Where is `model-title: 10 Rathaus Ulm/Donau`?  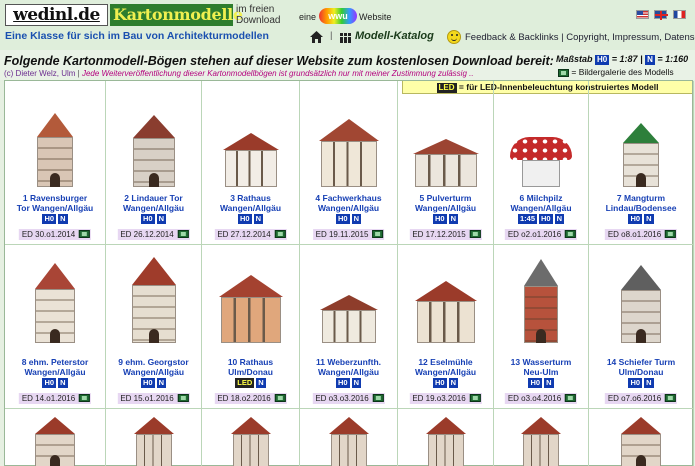 model-title: 10 Rathaus Ulm/Donau is located at coordinates (250, 367).